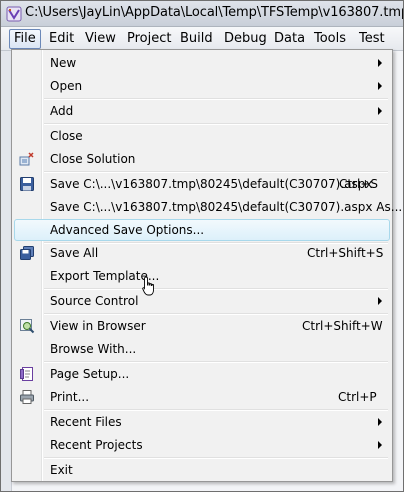 The image size is (404, 492). Describe the element at coordinates (202, 301) in the screenshot. I see `menu-item-source-control: Source Control` at that location.